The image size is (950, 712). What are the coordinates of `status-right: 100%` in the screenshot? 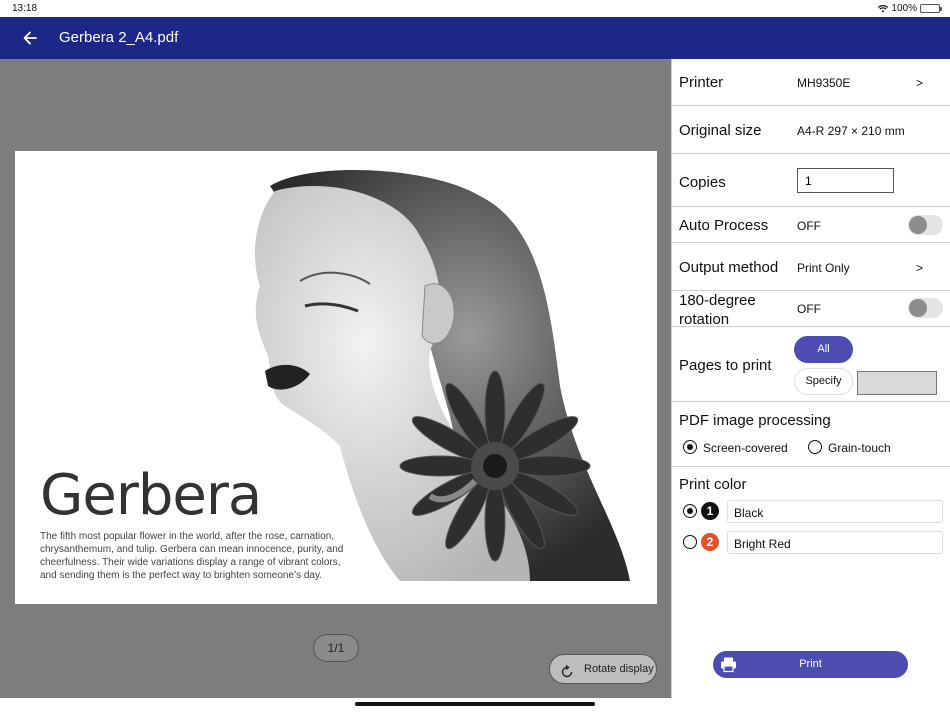 It's located at (910, 8).